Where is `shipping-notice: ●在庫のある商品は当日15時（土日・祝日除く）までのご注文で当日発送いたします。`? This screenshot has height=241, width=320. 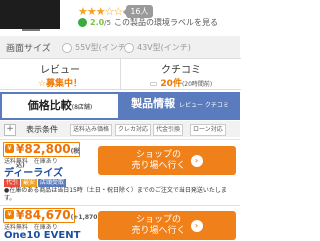
shipping-notice: ●在庫のある商品は当日15時（土日・祝日除く）までのご注文で当日発送いたします。 is located at coordinates (115, 194).